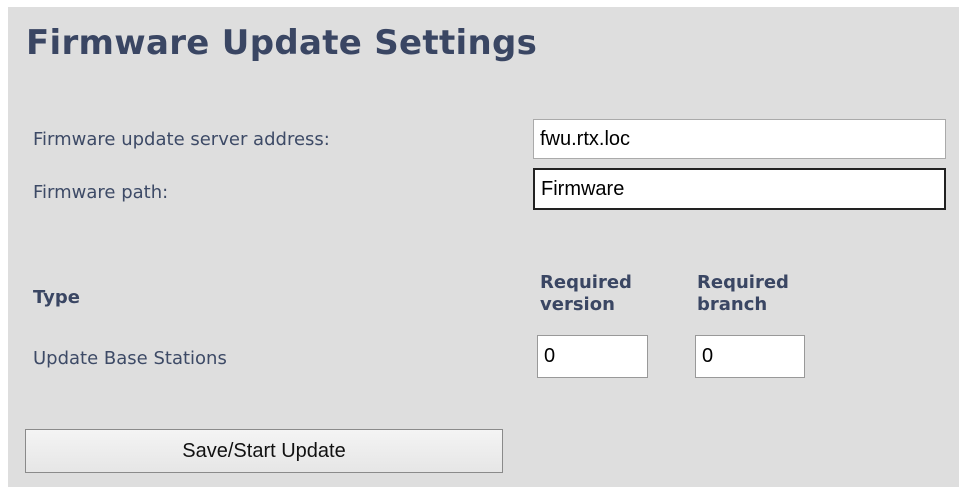  Describe the element at coordinates (732, 304) in the screenshot. I see `required-branch-header-line2: branch` at that location.